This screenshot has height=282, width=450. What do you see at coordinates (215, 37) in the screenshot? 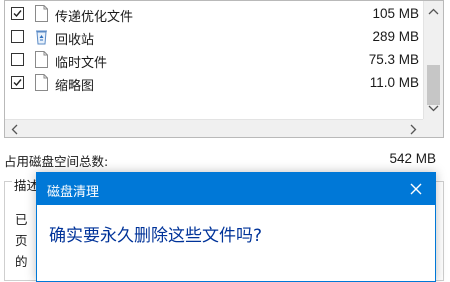
I see `list-item: 回收站 289 MB` at bounding box center [215, 37].